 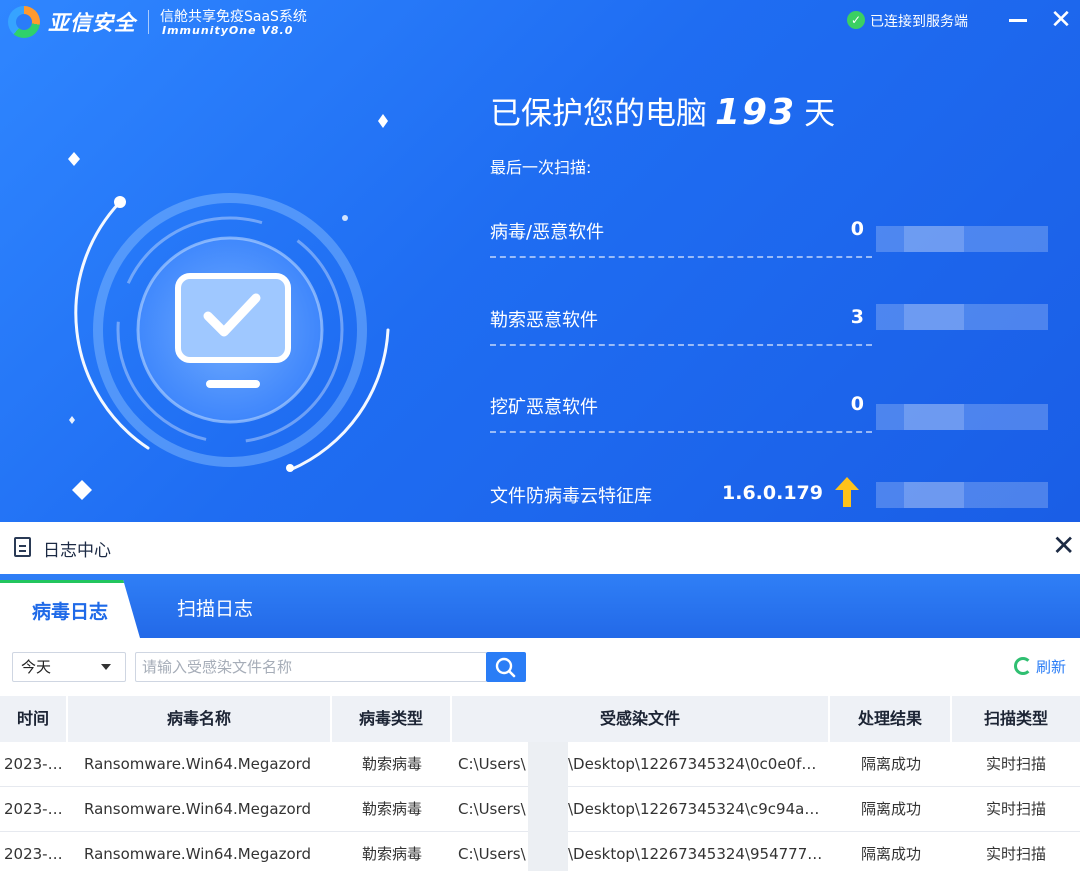 What do you see at coordinates (571, 496) in the screenshot?
I see `virus-db-label: 文件防病毒云特征库` at bounding box center [571, 496].